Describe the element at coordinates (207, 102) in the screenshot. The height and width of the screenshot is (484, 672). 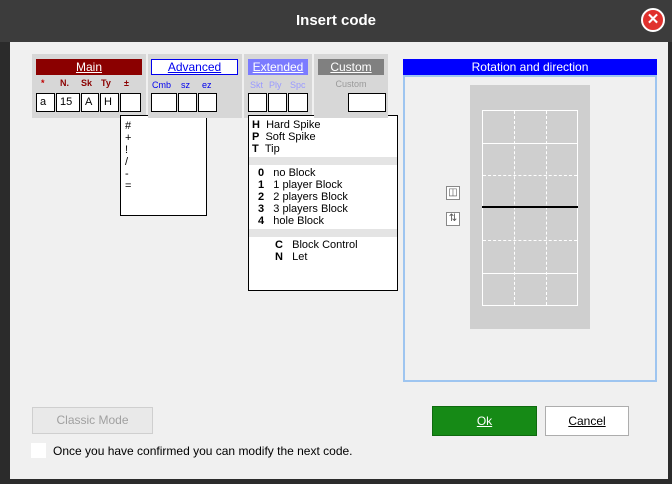
I see `end-zone-field` at that location.